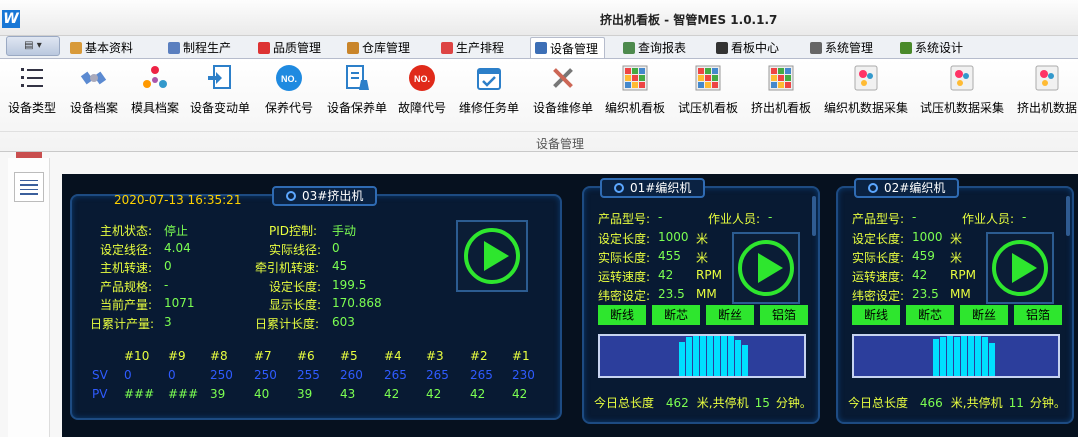 The image size is (1078, 437). Describe the element at coordinates (33, 46) in the screenshot. I see `app-menu-button: ▤ ▾` at that location.